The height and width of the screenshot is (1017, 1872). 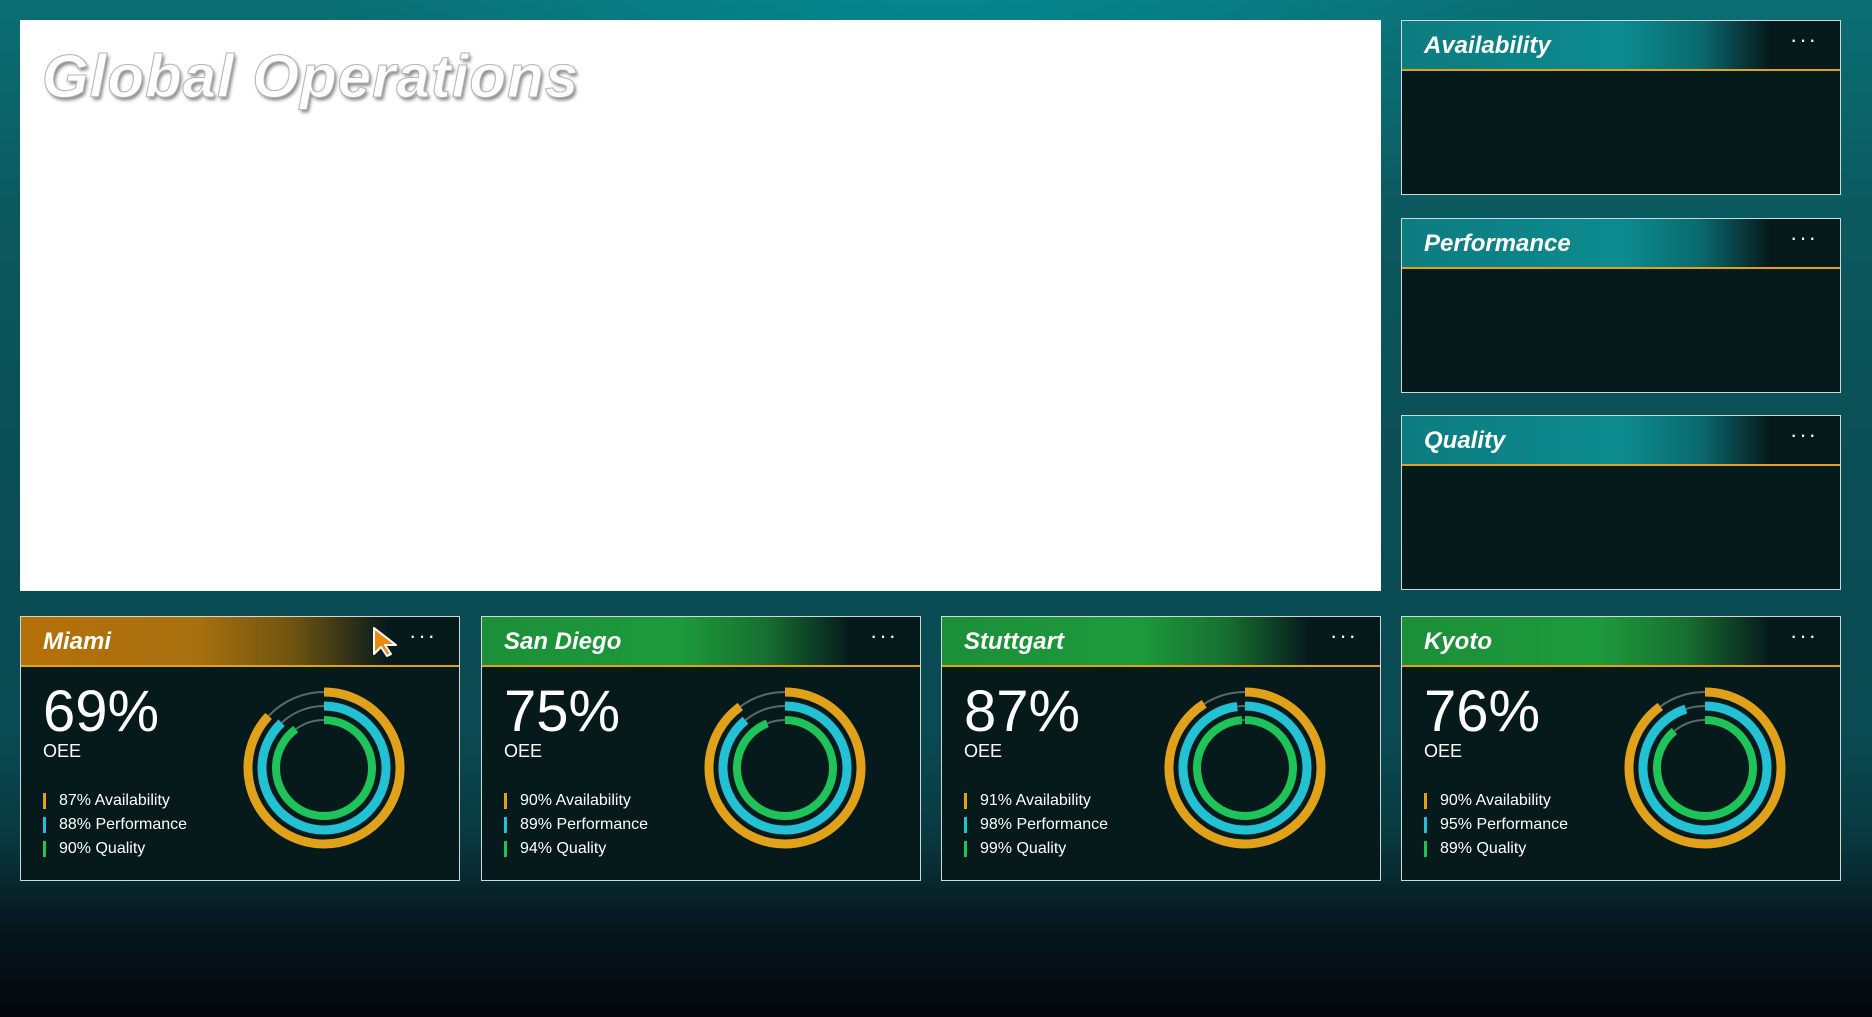 What do you see at coordinates (1458, 641) in the screenshot?
I see `site-name: Kyoto` at bounding box center [1458, 641].